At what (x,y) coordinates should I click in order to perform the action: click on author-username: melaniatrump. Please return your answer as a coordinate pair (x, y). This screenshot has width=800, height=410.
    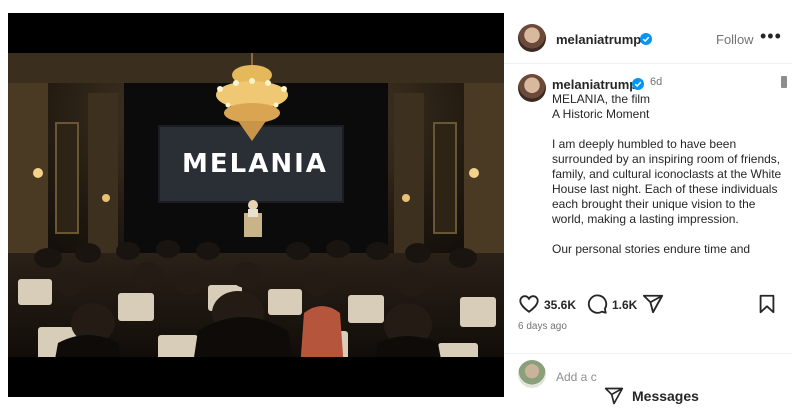
    Looking at the image, I should click on (598, 39).